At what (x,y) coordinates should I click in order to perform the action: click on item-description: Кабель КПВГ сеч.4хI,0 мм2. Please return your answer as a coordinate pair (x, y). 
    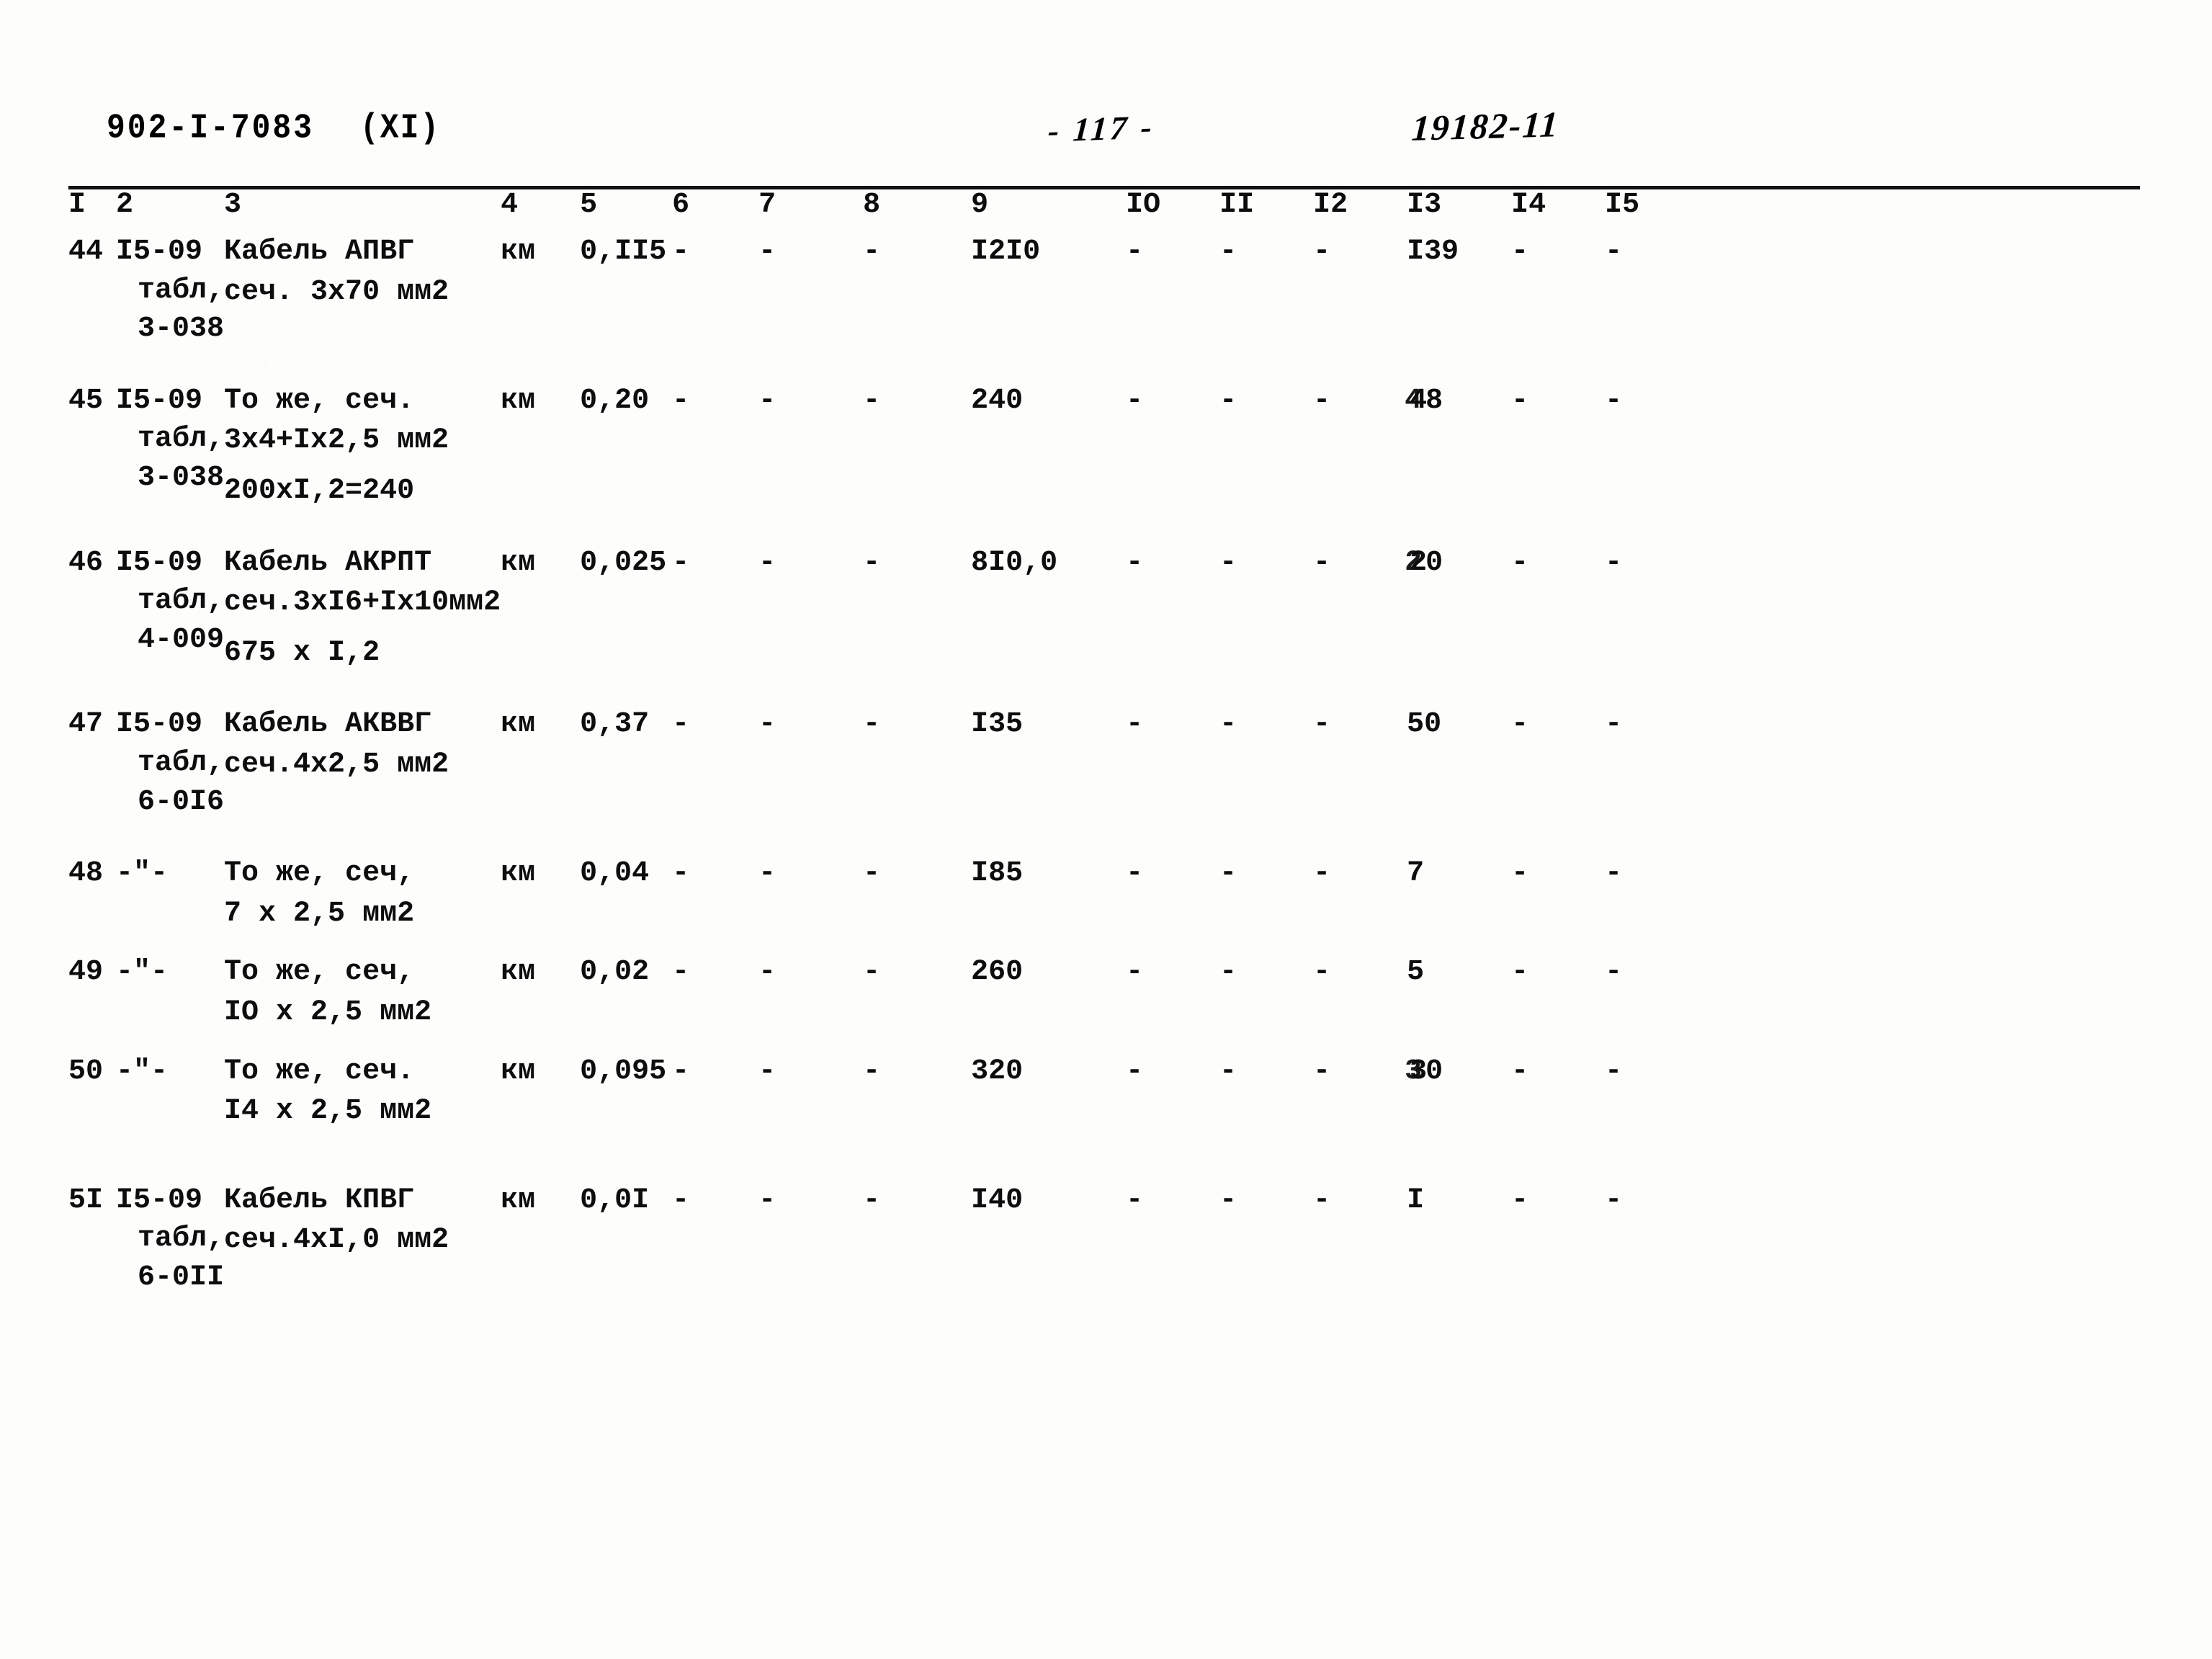
    Looking at the image, I should click on (362, 1214).